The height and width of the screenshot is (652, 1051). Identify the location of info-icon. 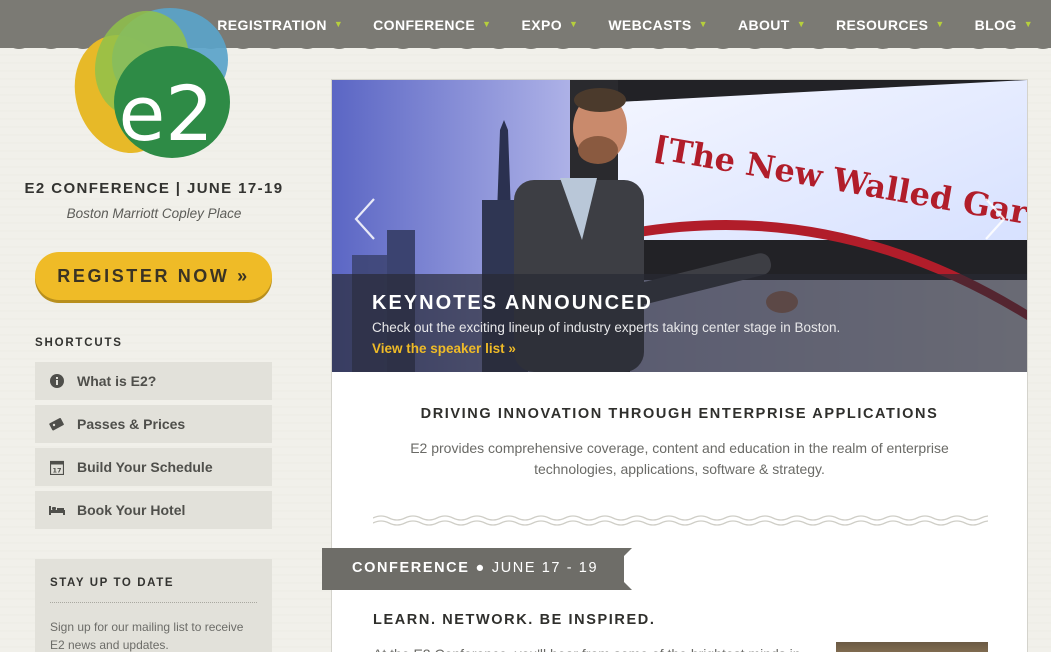
(57, 381).